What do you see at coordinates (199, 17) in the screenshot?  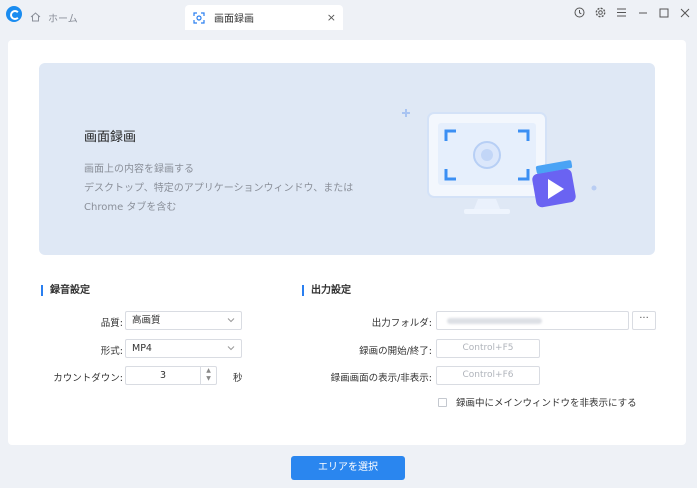 I see `screen-record-icon` at bounding box center [199, 17].